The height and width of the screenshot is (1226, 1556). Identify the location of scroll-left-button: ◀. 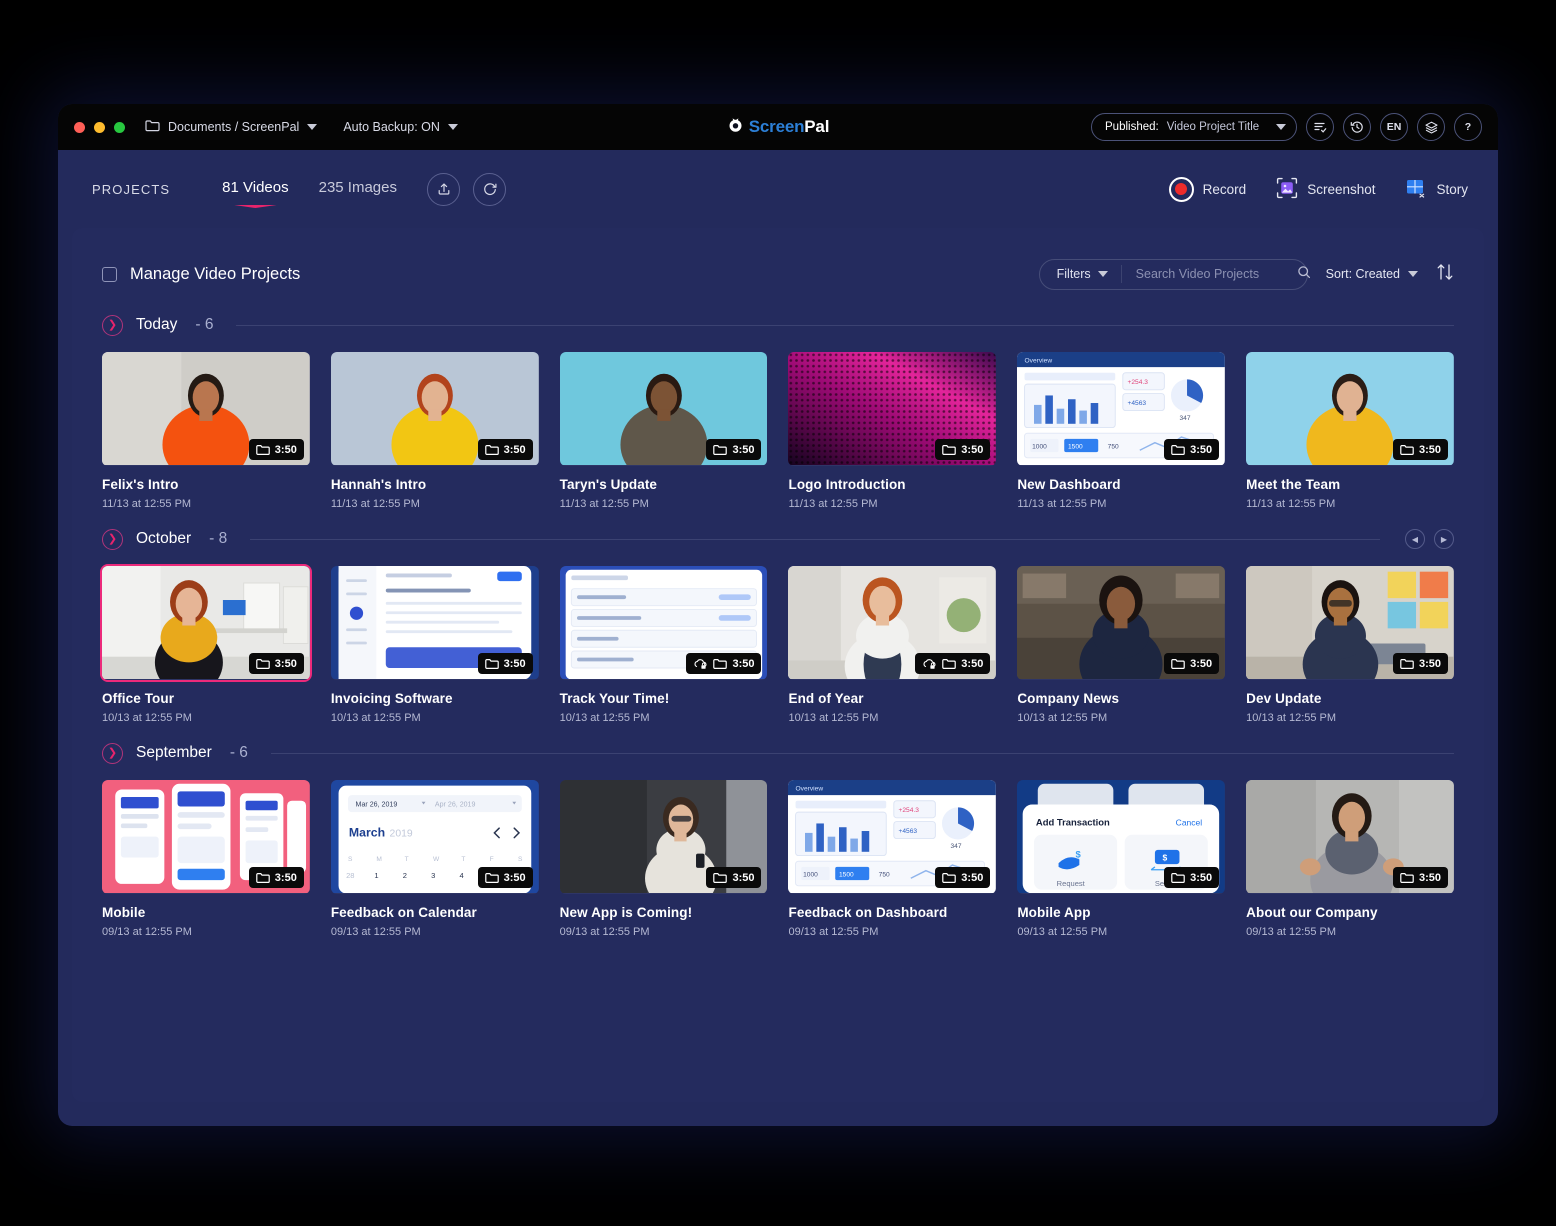
(1415, 539).